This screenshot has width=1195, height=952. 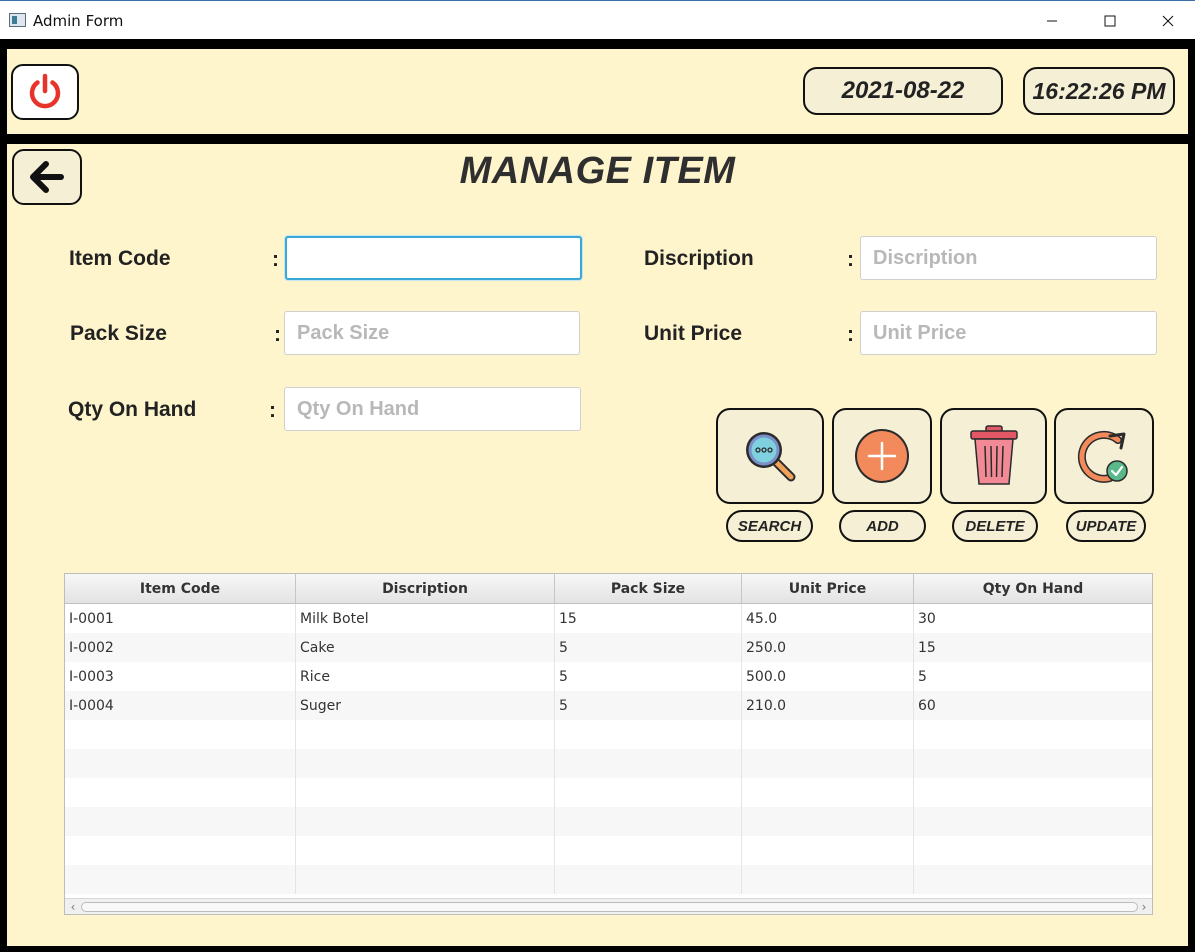 I want to click on table-row: I-0003 Rice 5 500.0 5, so click(x=608, y=676).